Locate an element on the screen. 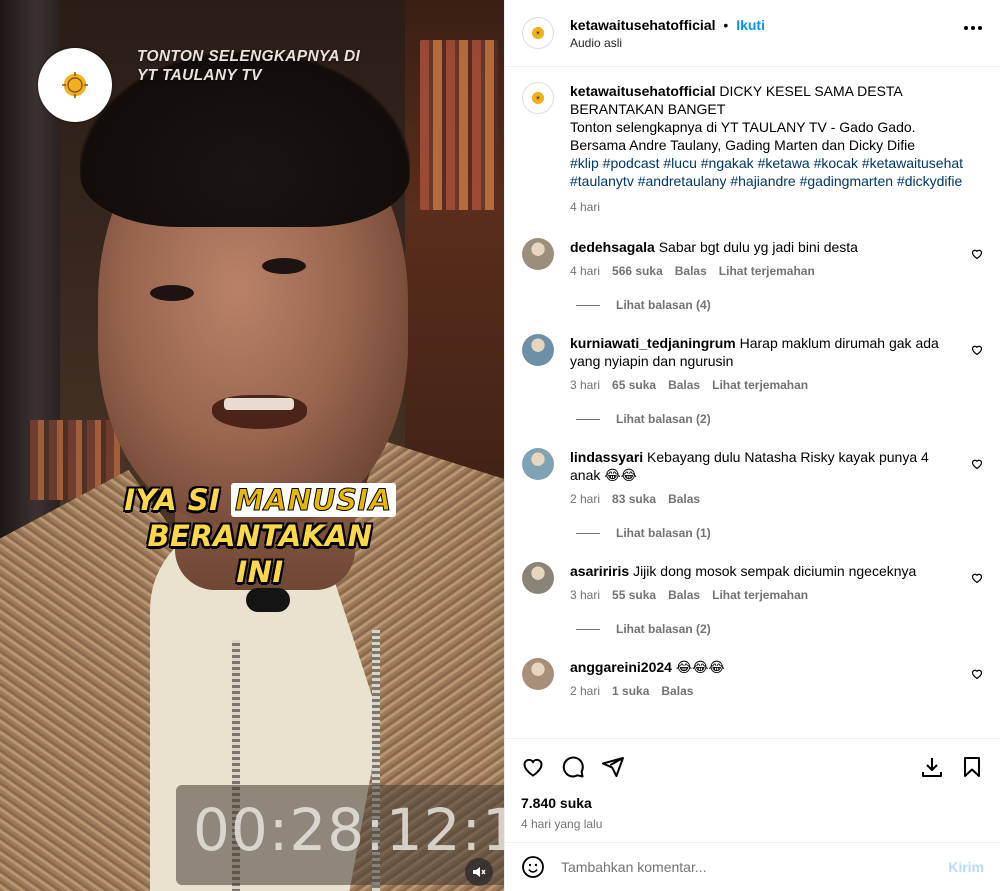  top-caption-line: YT TAULANY TV is located at coordinates (199, 75).